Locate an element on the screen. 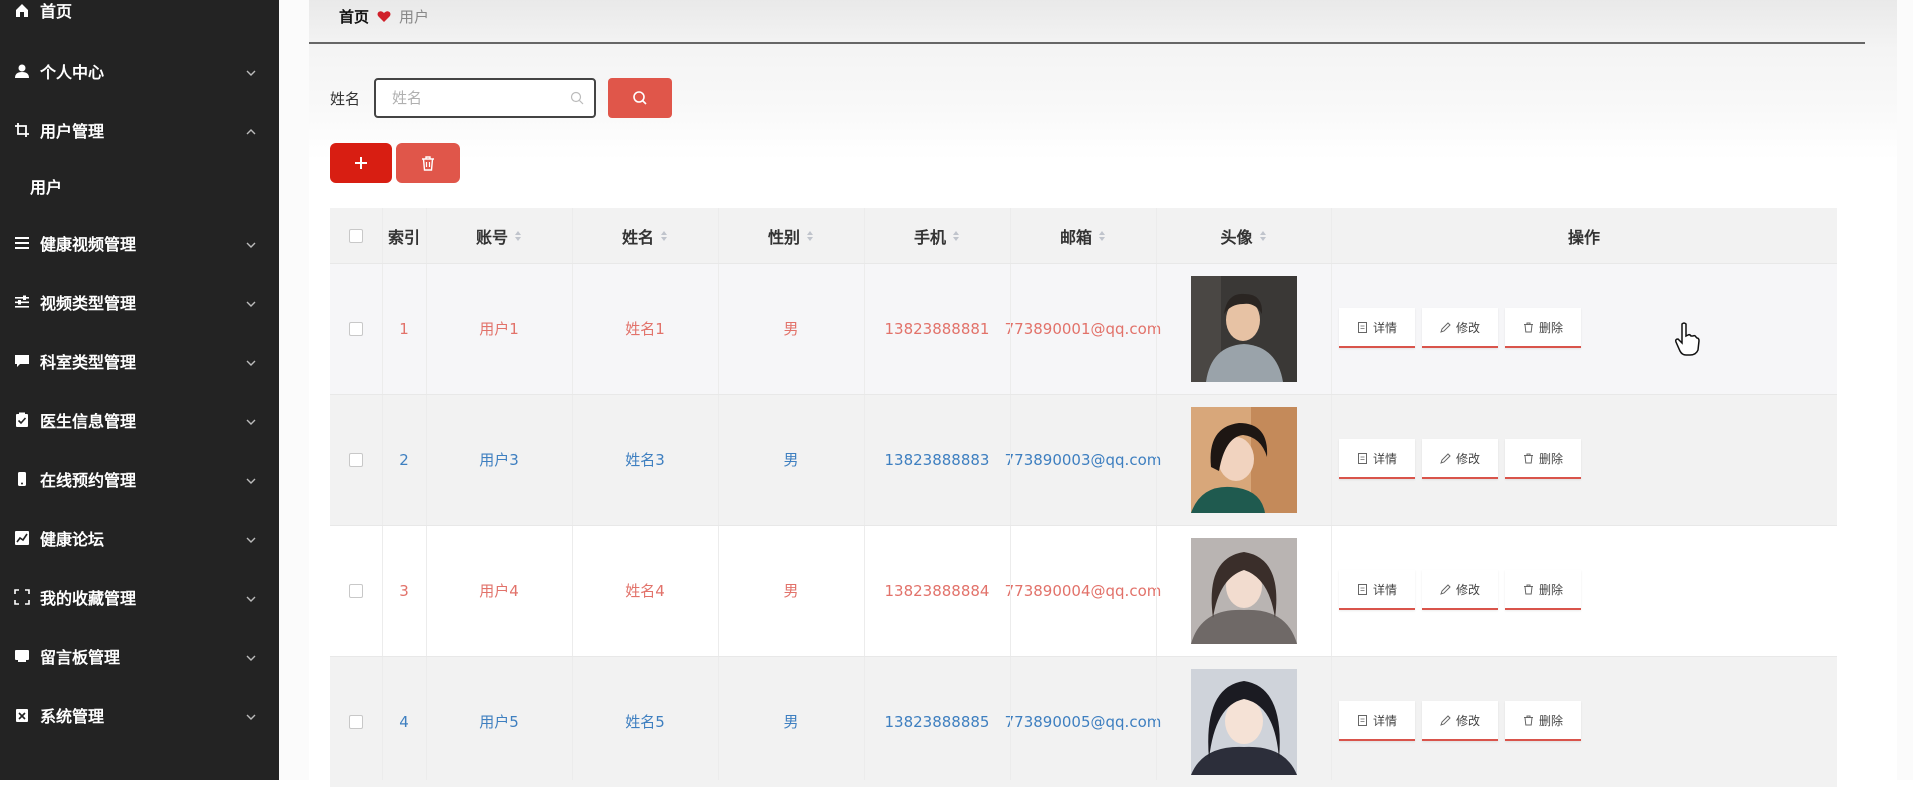 The height and width of the screenshot is (787, 1913). search-button is located at coordinates (640, 98).